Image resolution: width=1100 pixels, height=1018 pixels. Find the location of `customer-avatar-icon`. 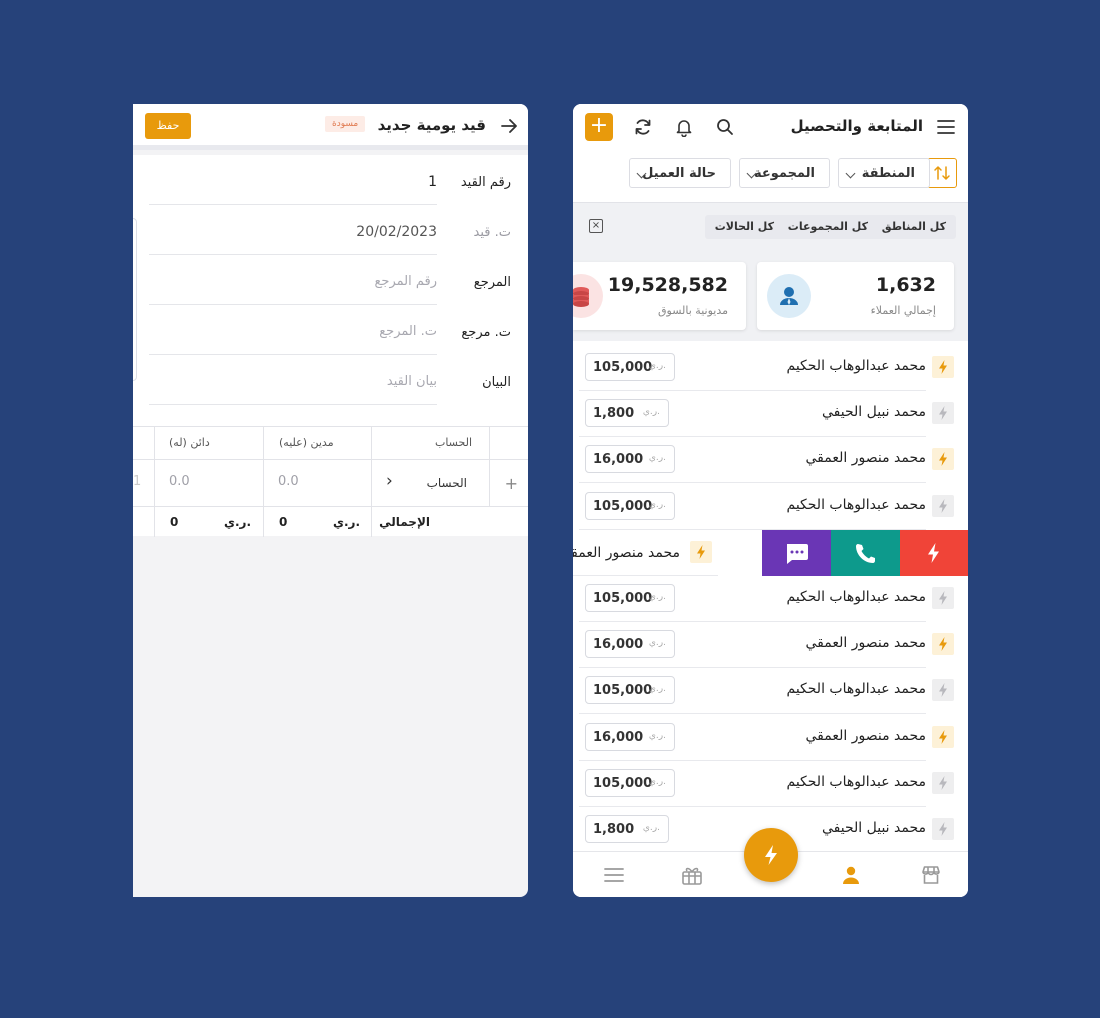

customer-avatar-icon is located at coordinates (789, 296).